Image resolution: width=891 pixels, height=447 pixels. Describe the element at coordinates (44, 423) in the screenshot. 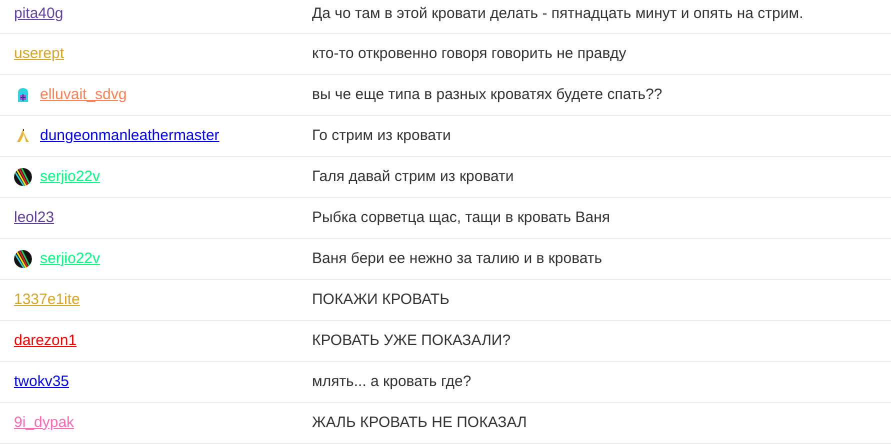

I see `username-link: 9i_dypak` at that location.